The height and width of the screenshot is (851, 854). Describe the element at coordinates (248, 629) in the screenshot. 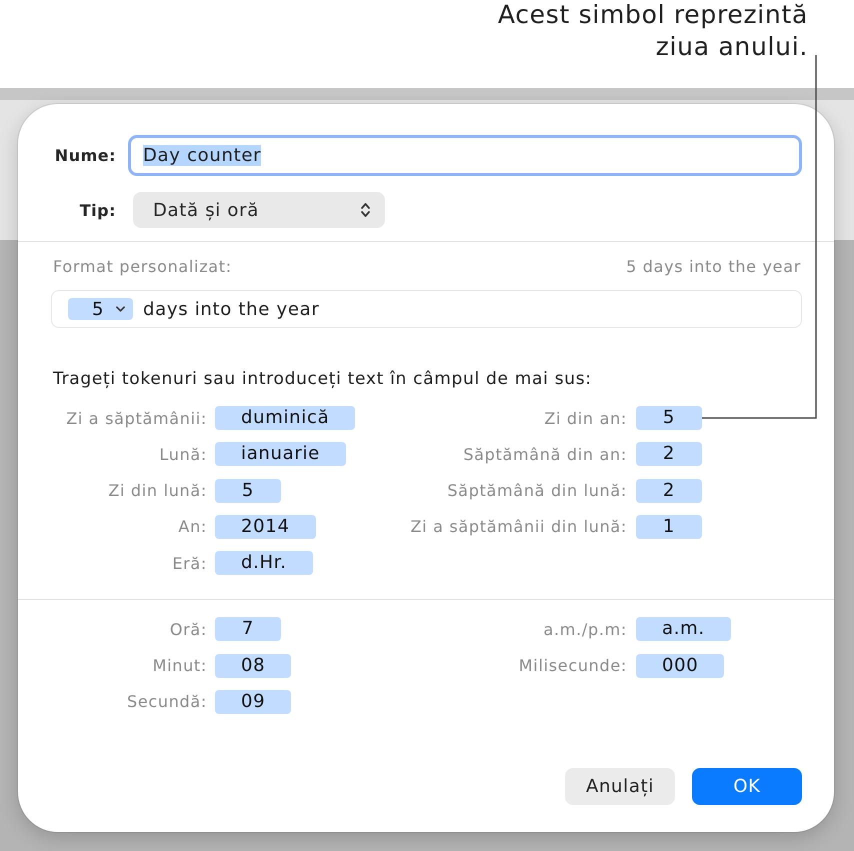

I see `time-token: 7` at that location.